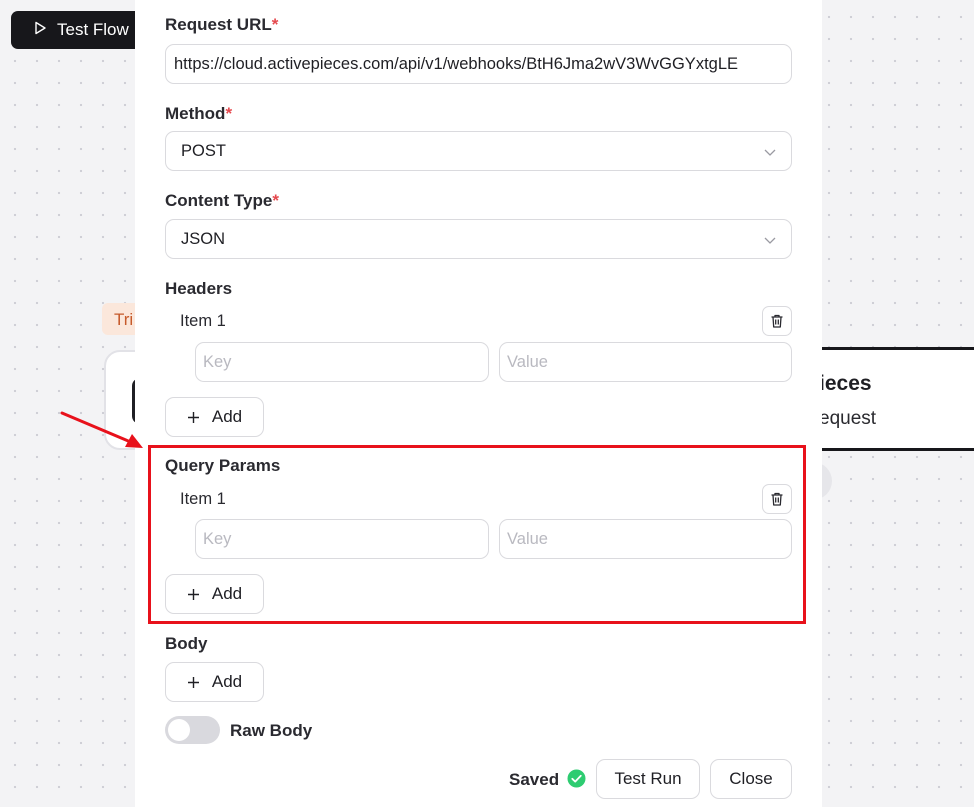  What do you see at coordinates (186, 643) in the screenshot?
I see `body-label: Body` at bounding box center [186, 643].